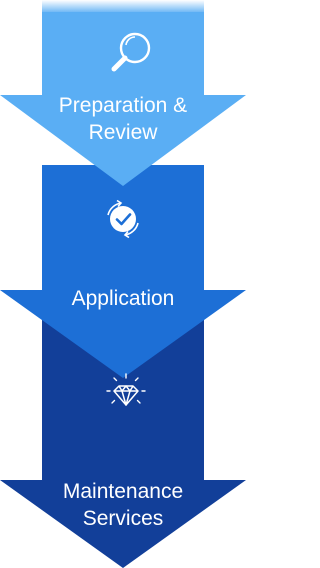 This screenshot has width=320, height=568. Describe the element at coordinates (123, 219) in the screenshot. I see `check-cycle-icon` at that location.